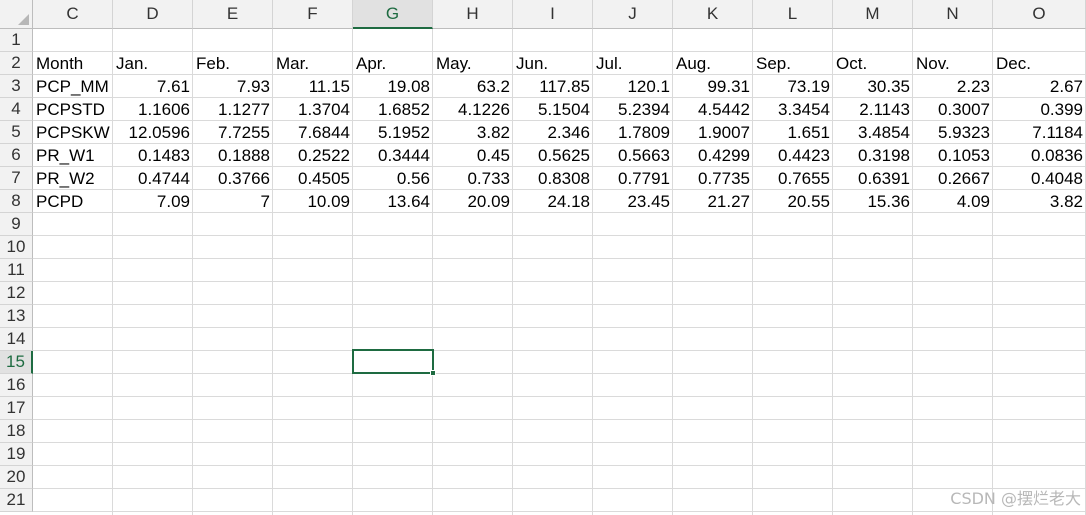  Describe the element at coordinates (873, 132) in the screenshot. I see `cell-M5: 3.4854` at that location.